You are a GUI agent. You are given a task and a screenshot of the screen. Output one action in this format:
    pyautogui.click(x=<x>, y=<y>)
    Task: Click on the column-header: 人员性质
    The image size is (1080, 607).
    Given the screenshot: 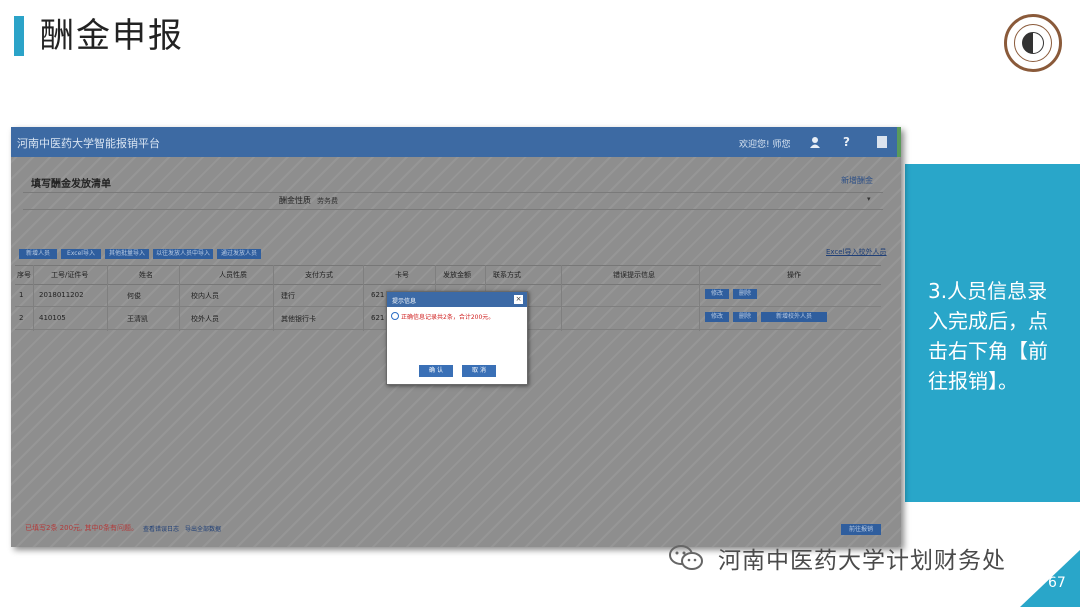 What is the action you would take?
    pyautogui.click(x=233, y=275)
    